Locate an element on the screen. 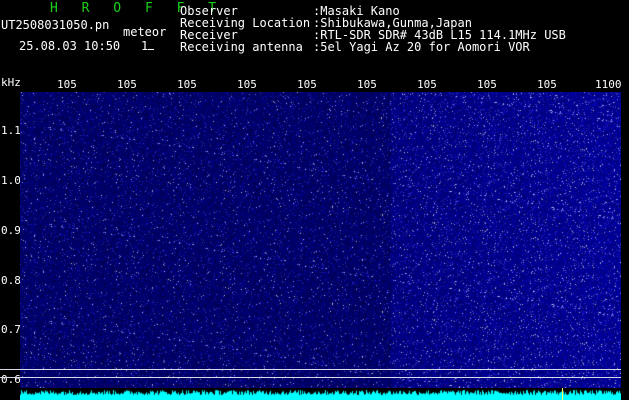  reference-line-lower is located at coordinates (320, 377).